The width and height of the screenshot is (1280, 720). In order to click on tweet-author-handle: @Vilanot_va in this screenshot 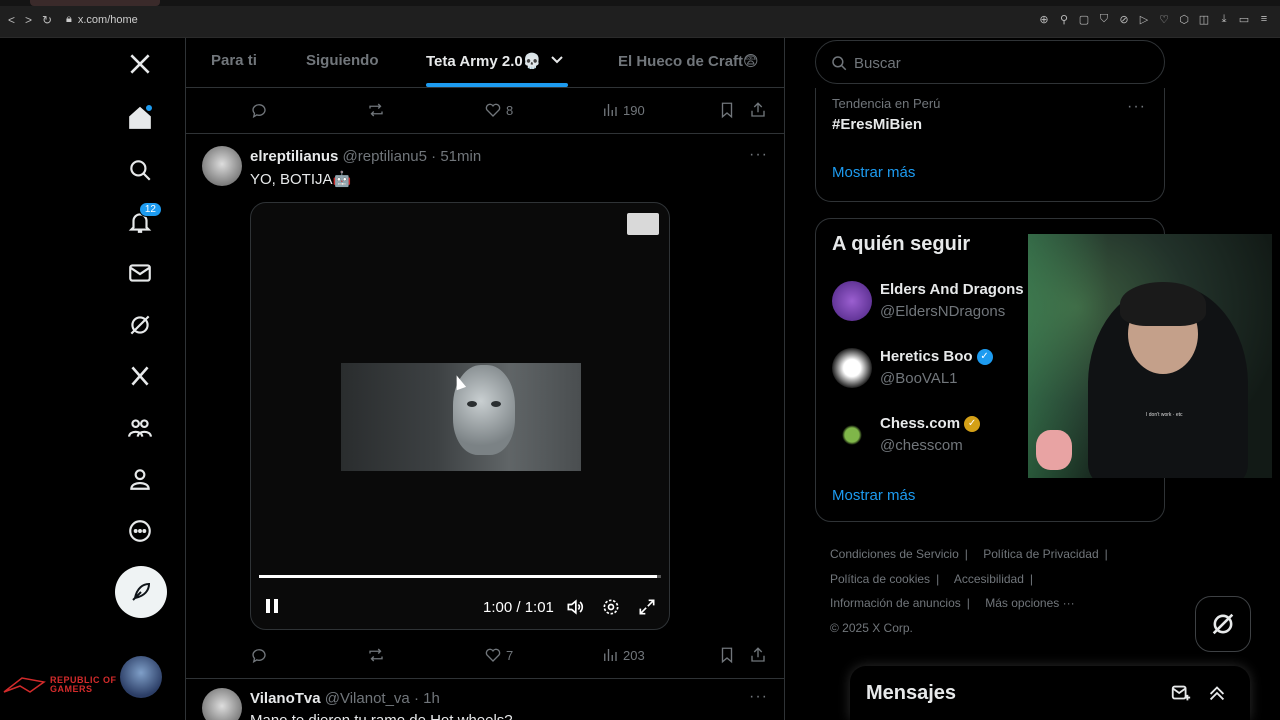, I will do `click(367, 698)`.